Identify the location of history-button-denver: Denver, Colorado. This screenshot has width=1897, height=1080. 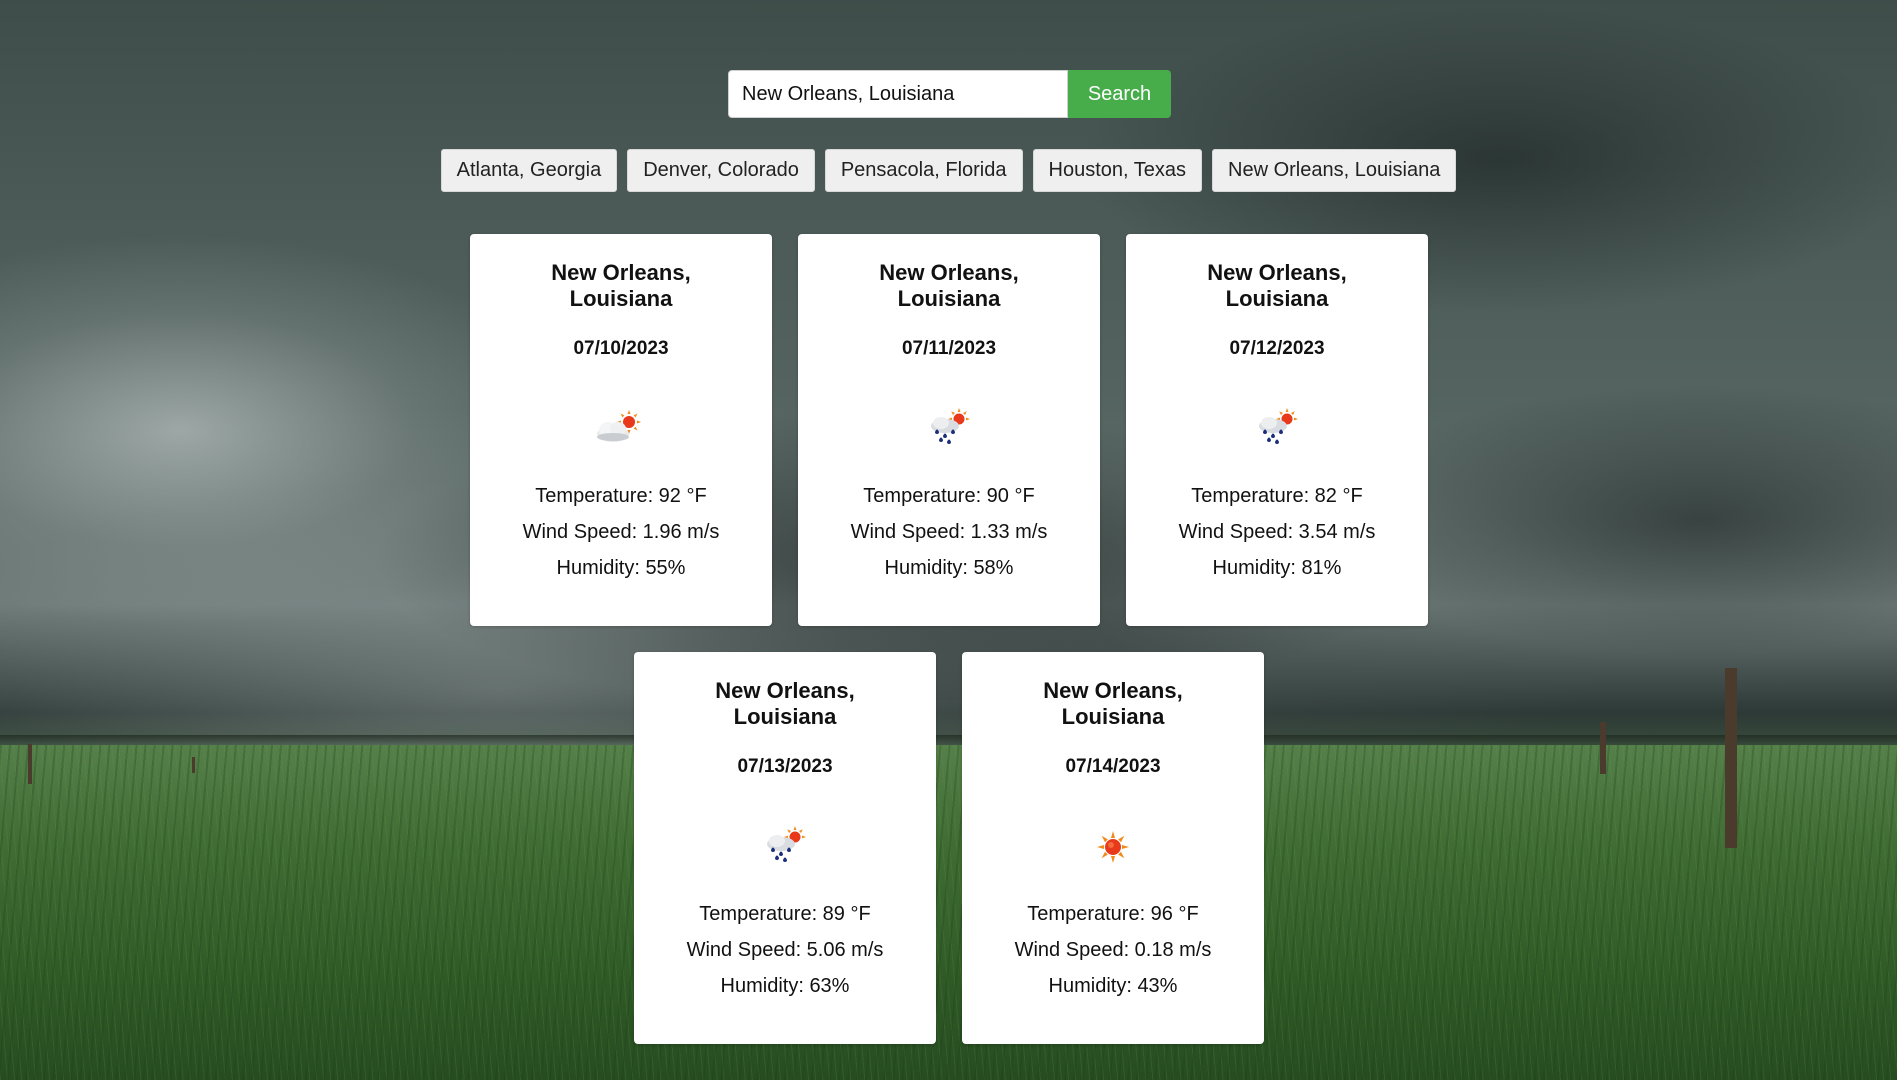
(721, 170).